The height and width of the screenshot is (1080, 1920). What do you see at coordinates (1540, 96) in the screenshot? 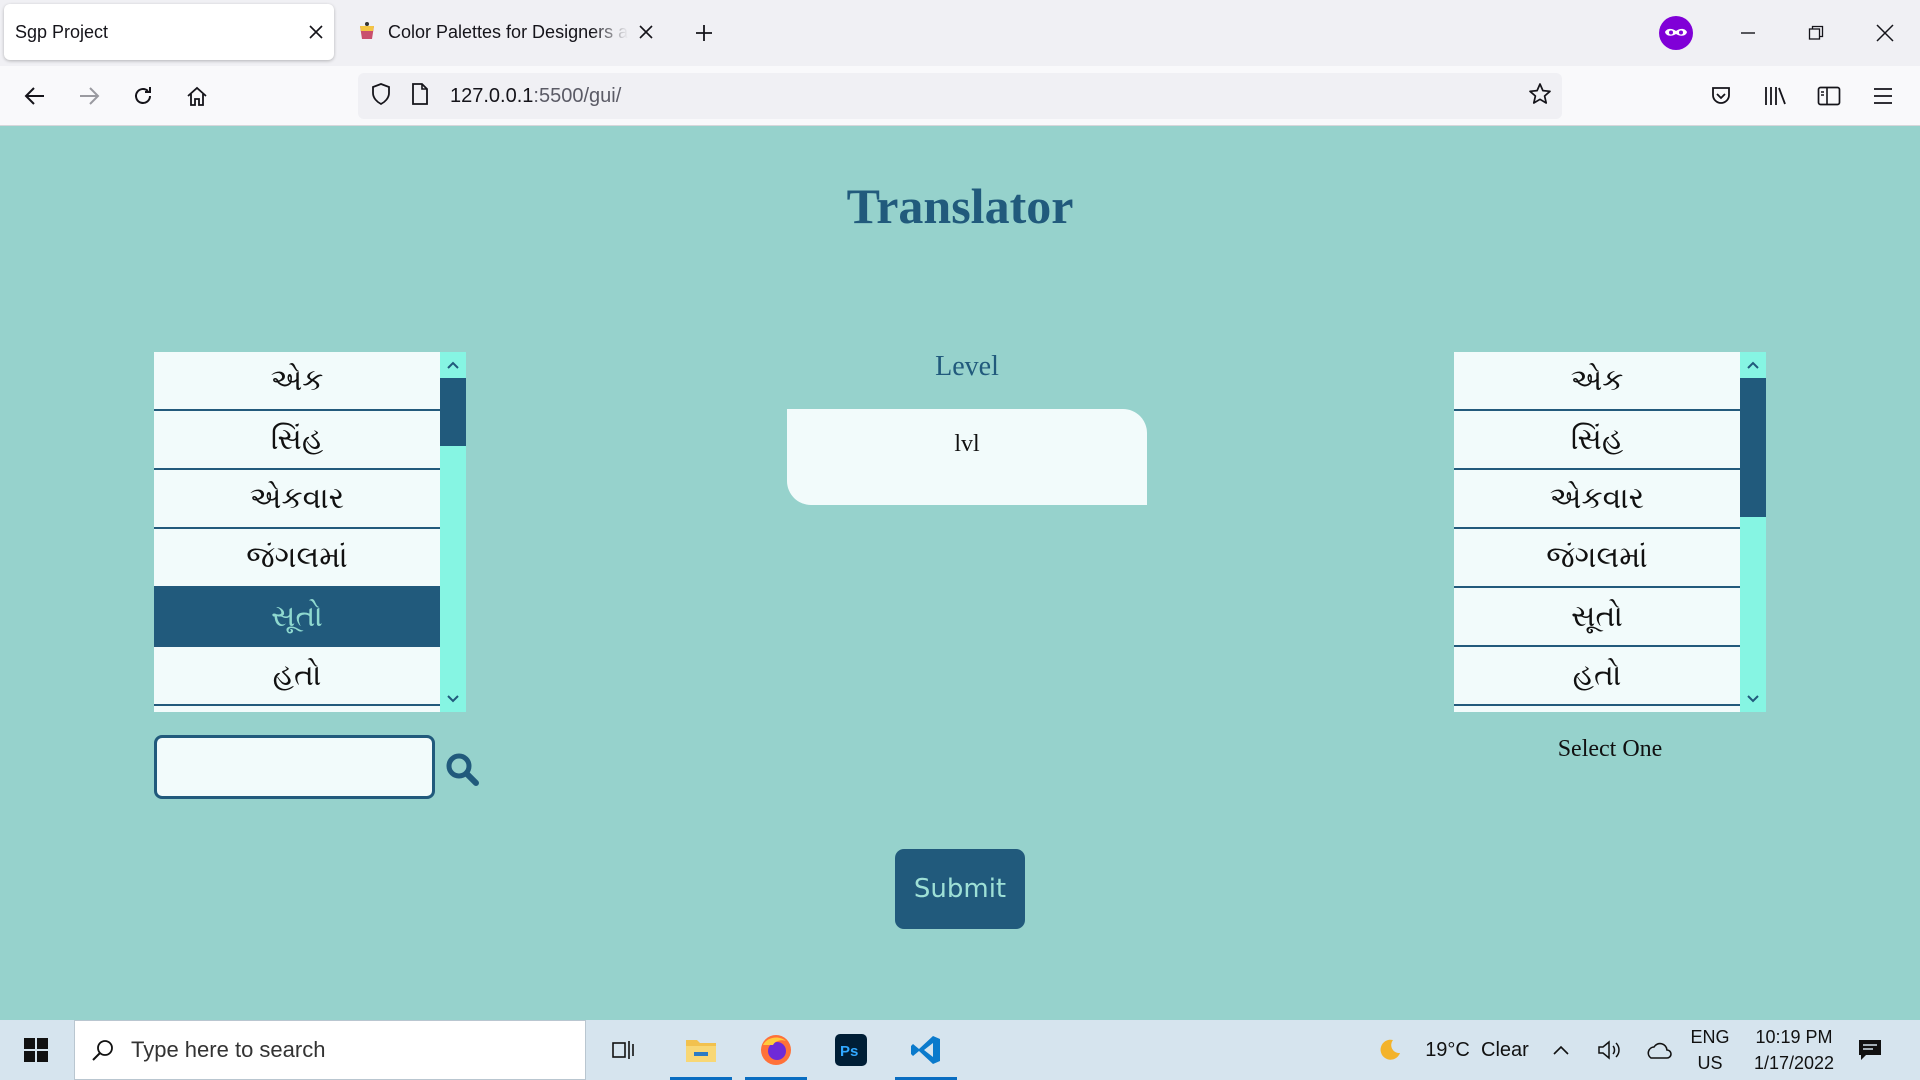
I see `bookmark-star-icon` at bounding box center [1540, 96].